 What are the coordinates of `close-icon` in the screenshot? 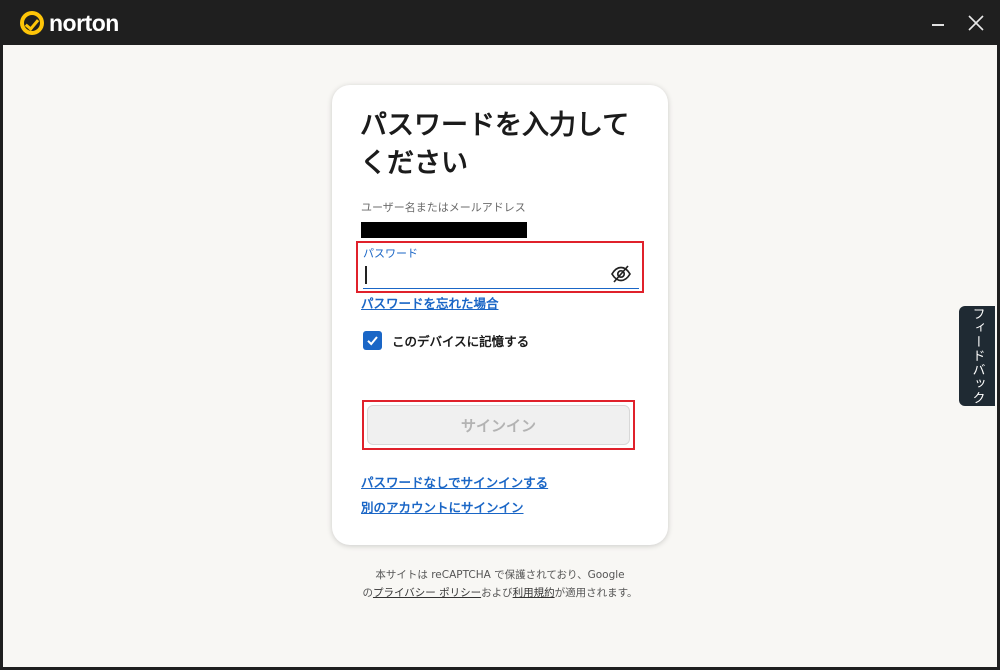 It's located at (976, 23).